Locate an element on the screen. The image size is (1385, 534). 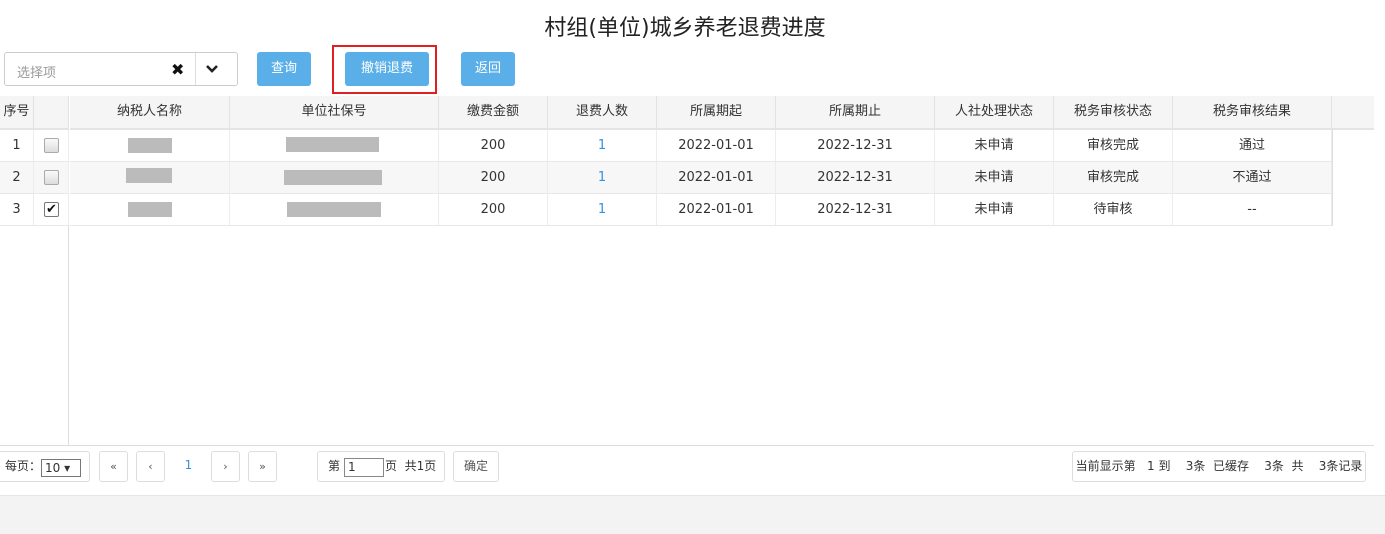
row-3-seq: 3 is located at coordinates (17, 210).